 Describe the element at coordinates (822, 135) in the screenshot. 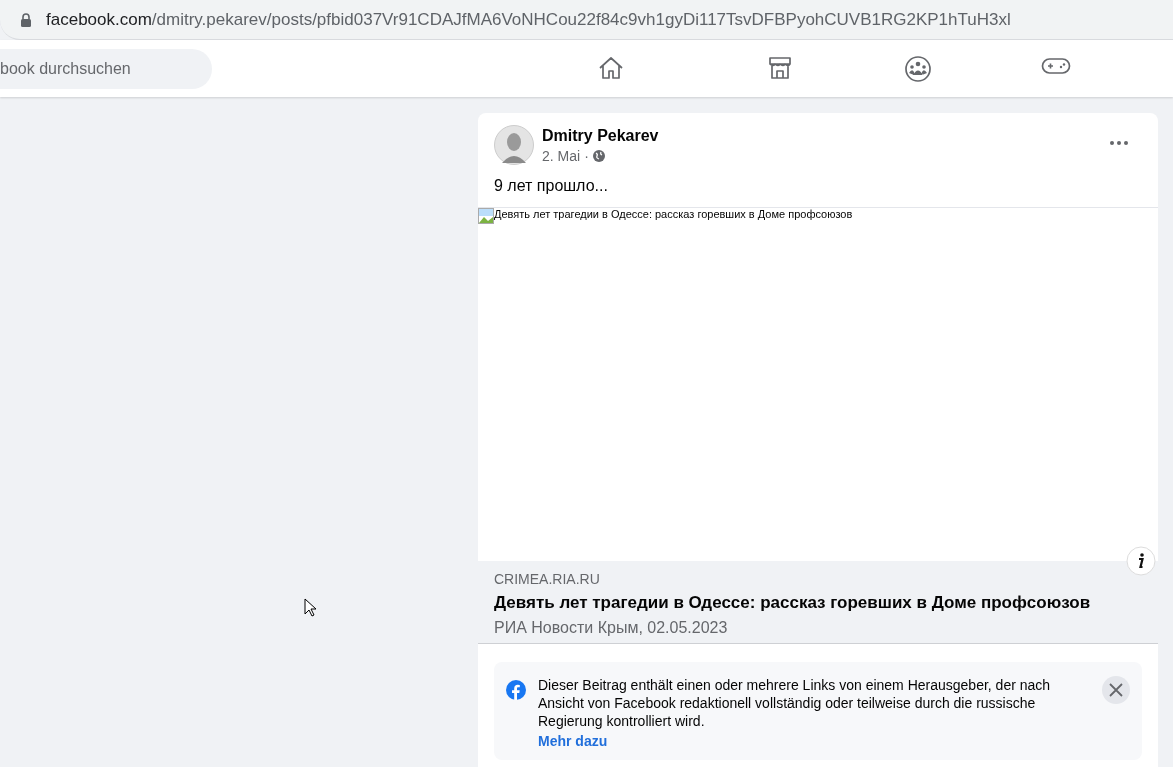

I see `author-name: Dmitry Pekarev` at that location.